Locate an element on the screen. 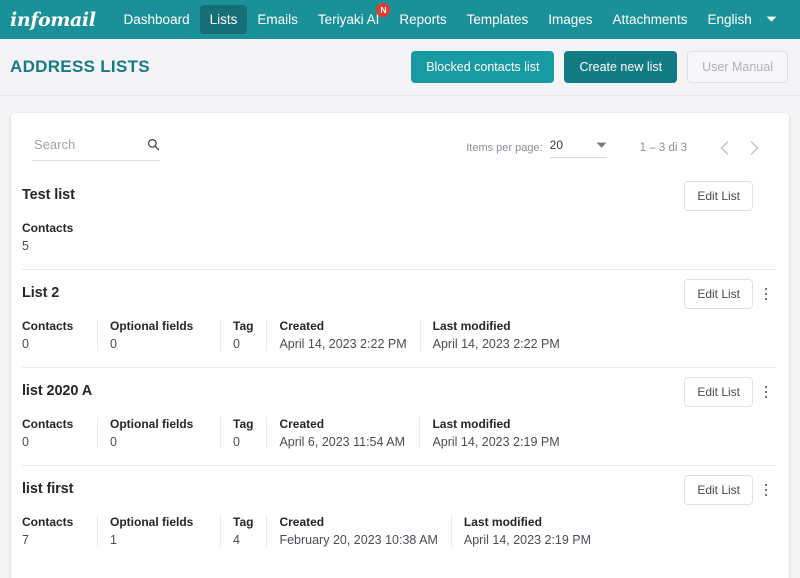 The image size is (800, 578). nav-item-attachments: Attachments is located at coordinates (649, 19).